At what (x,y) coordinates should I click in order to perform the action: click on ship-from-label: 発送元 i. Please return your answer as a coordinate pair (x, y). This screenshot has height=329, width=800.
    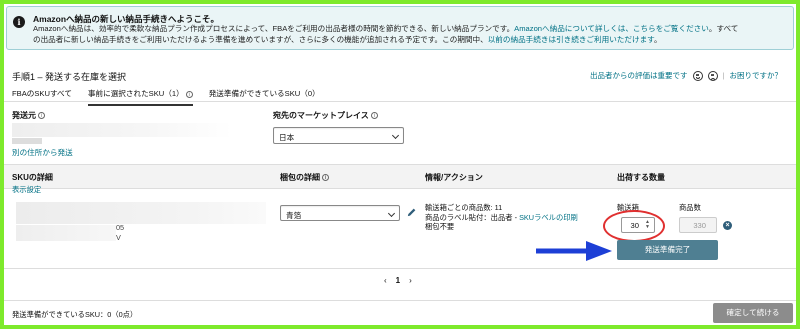
    Looking at the image, I should click on (28, 115).